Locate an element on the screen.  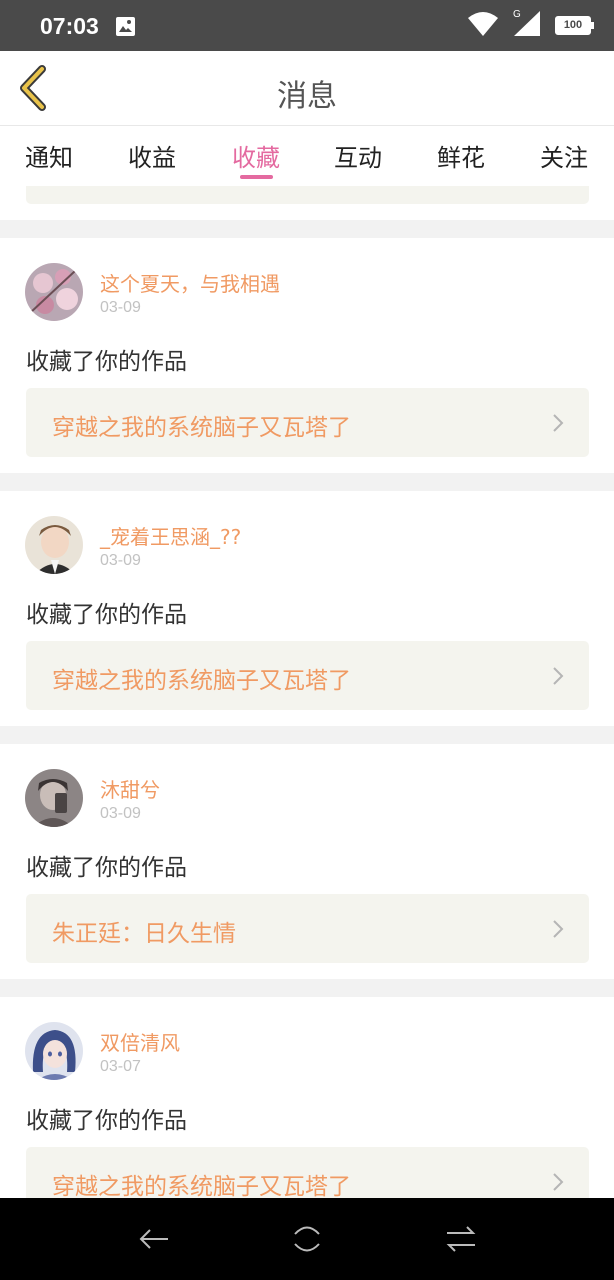
home-icon is located at coordinates (307, 1239).